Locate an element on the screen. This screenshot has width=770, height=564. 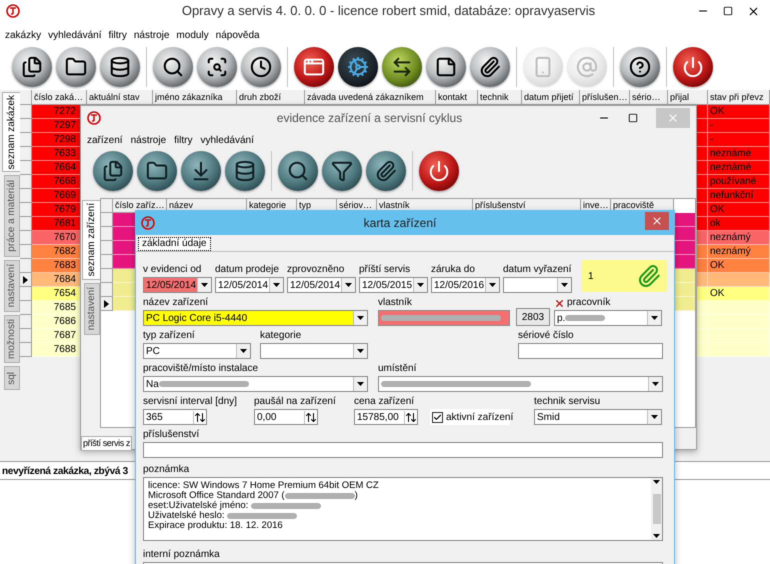
menu-item: nápověda is located at coordinates (238, 35).